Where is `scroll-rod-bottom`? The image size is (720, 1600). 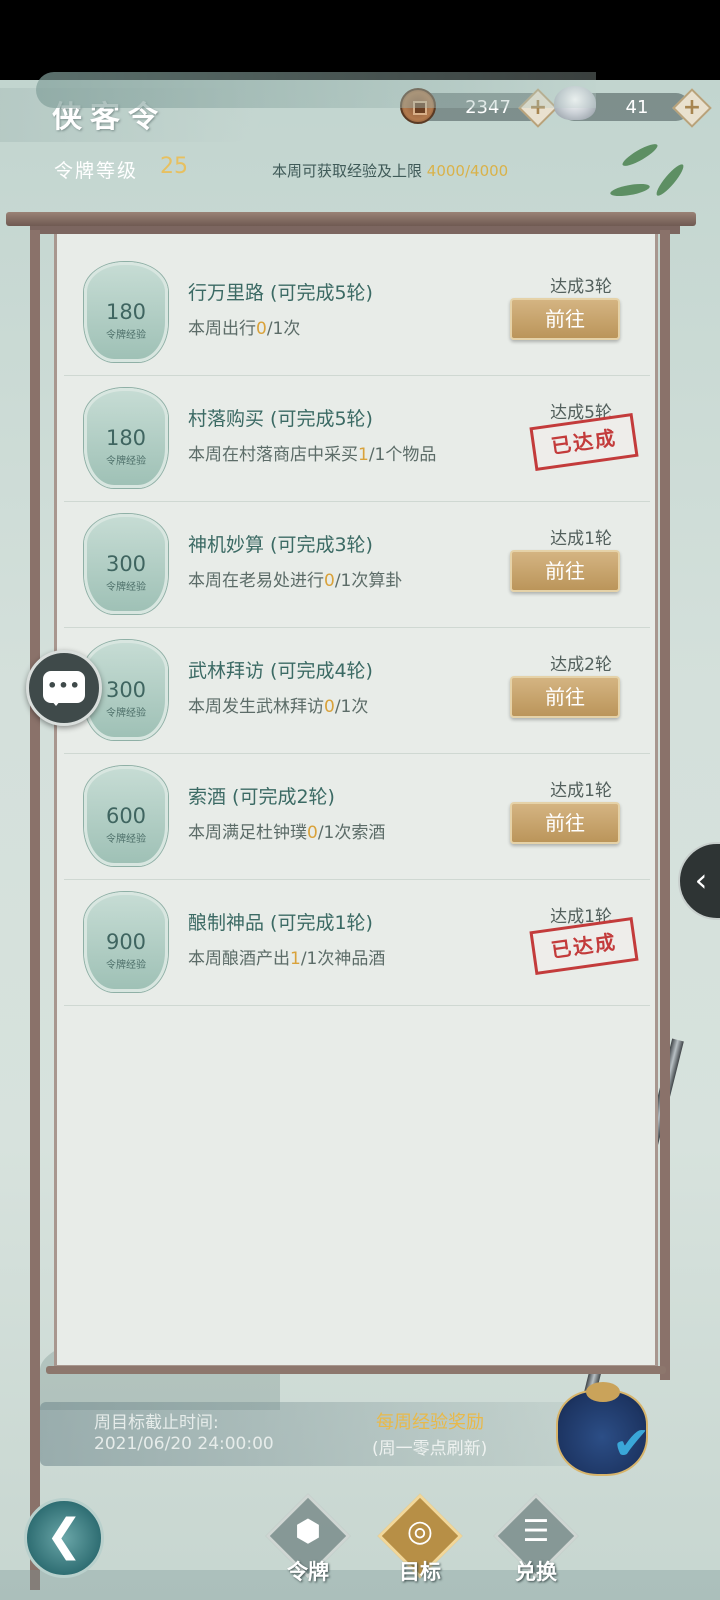
scroll-rod-bottom is located at coordinates (356, 1370).